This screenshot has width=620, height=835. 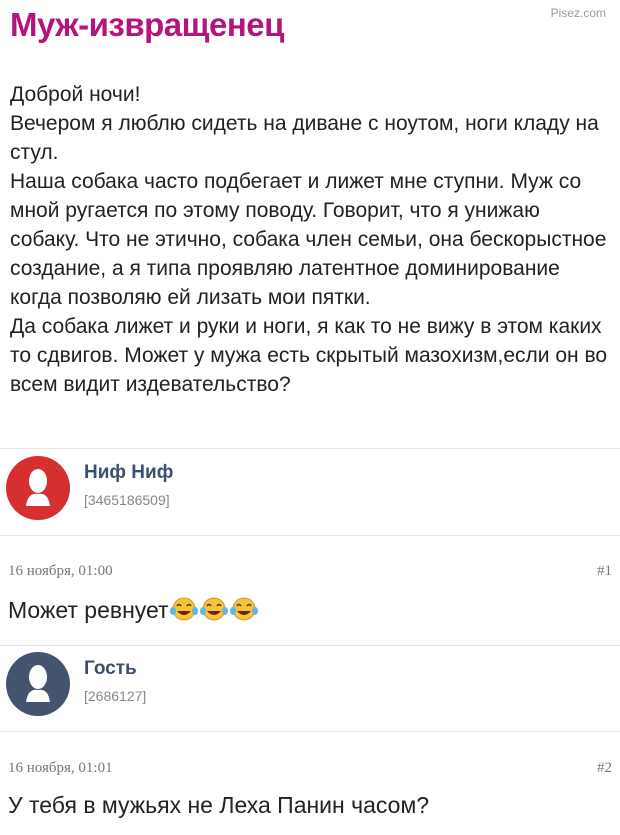 What do you see at coordinates (604, 768) in the screenshot?
I see `comment-number: #2` at bounding box center [604, 768].